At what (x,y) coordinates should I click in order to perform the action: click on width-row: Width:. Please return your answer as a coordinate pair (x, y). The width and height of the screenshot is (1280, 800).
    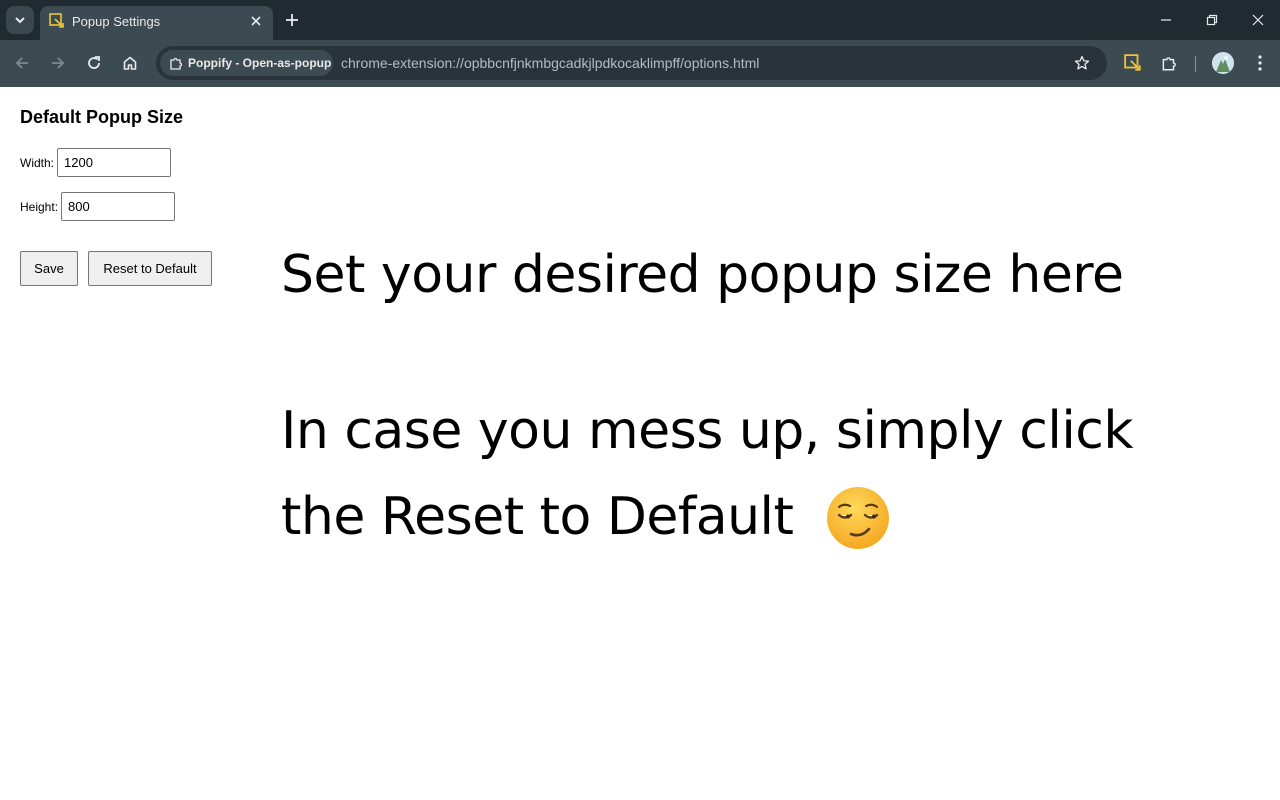
    Looking at the image, I should click on (96, 162).